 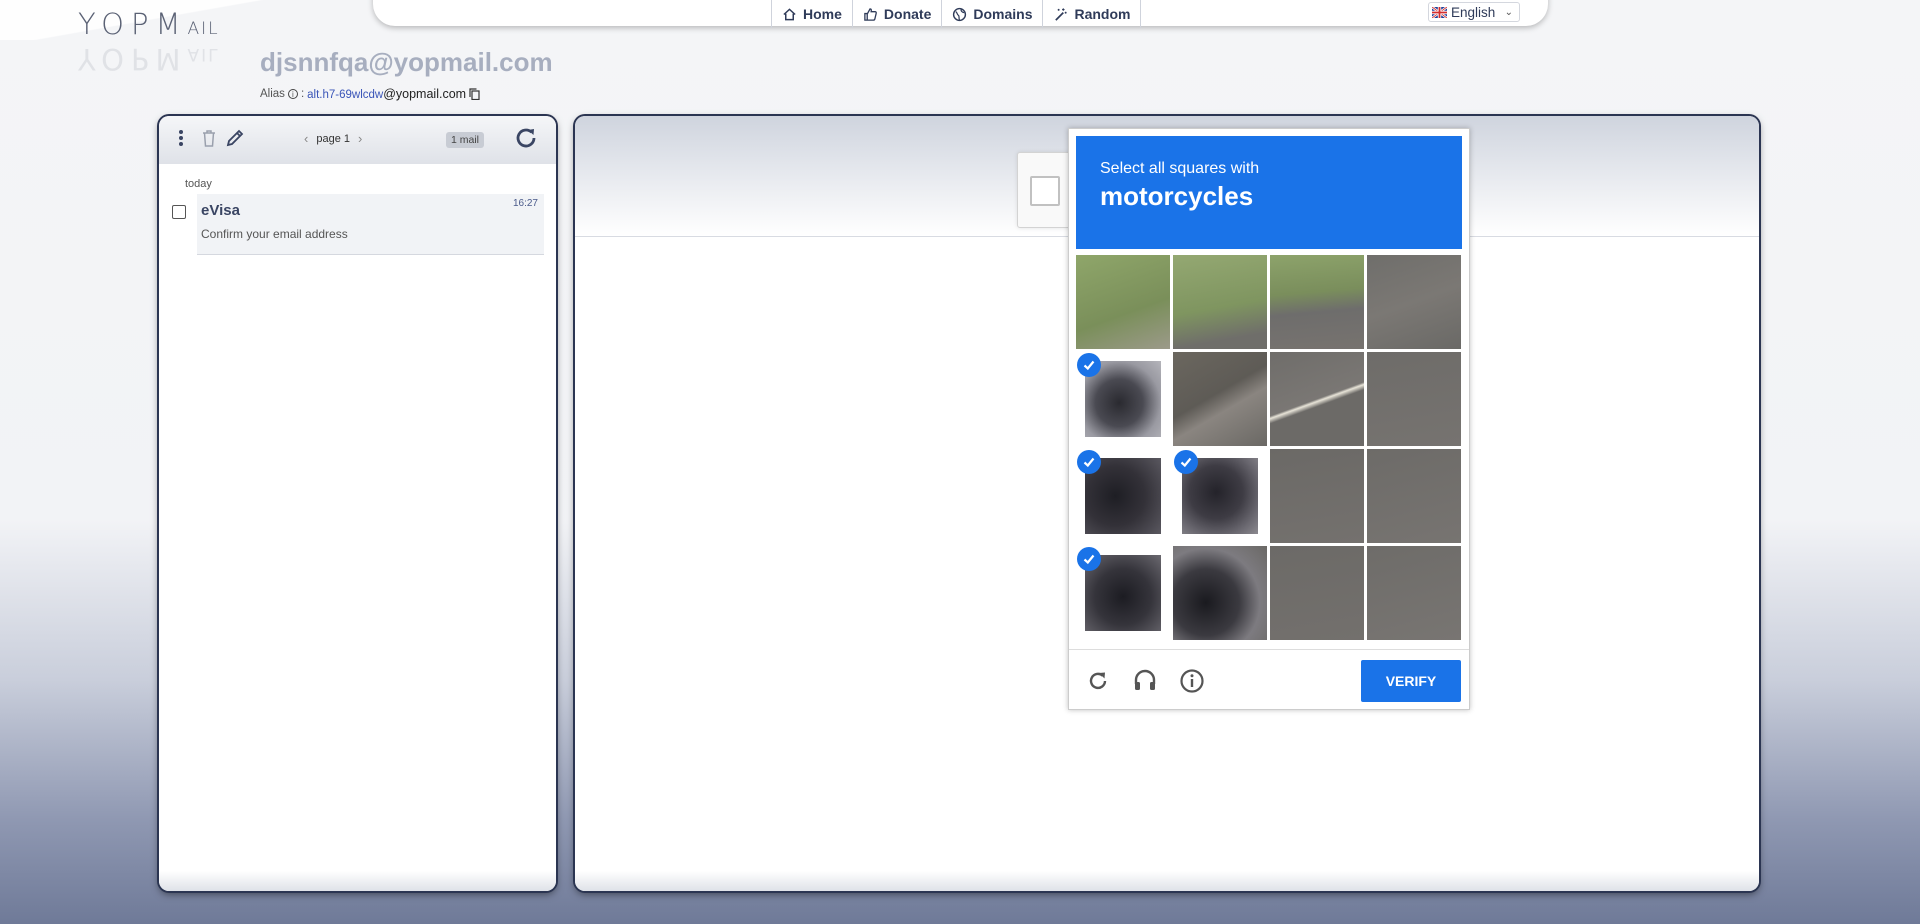 I want to click on verify-button: VERIFY, so click(x=1411, y=681).